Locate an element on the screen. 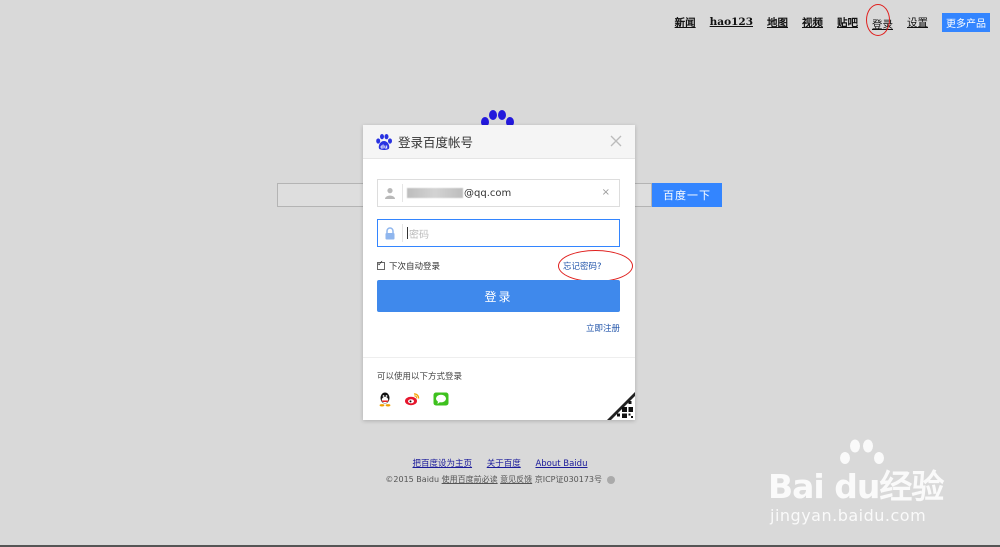 The height and width of the screenshot is (547, 1000). qq-icon is located at coordinates (385, 399).